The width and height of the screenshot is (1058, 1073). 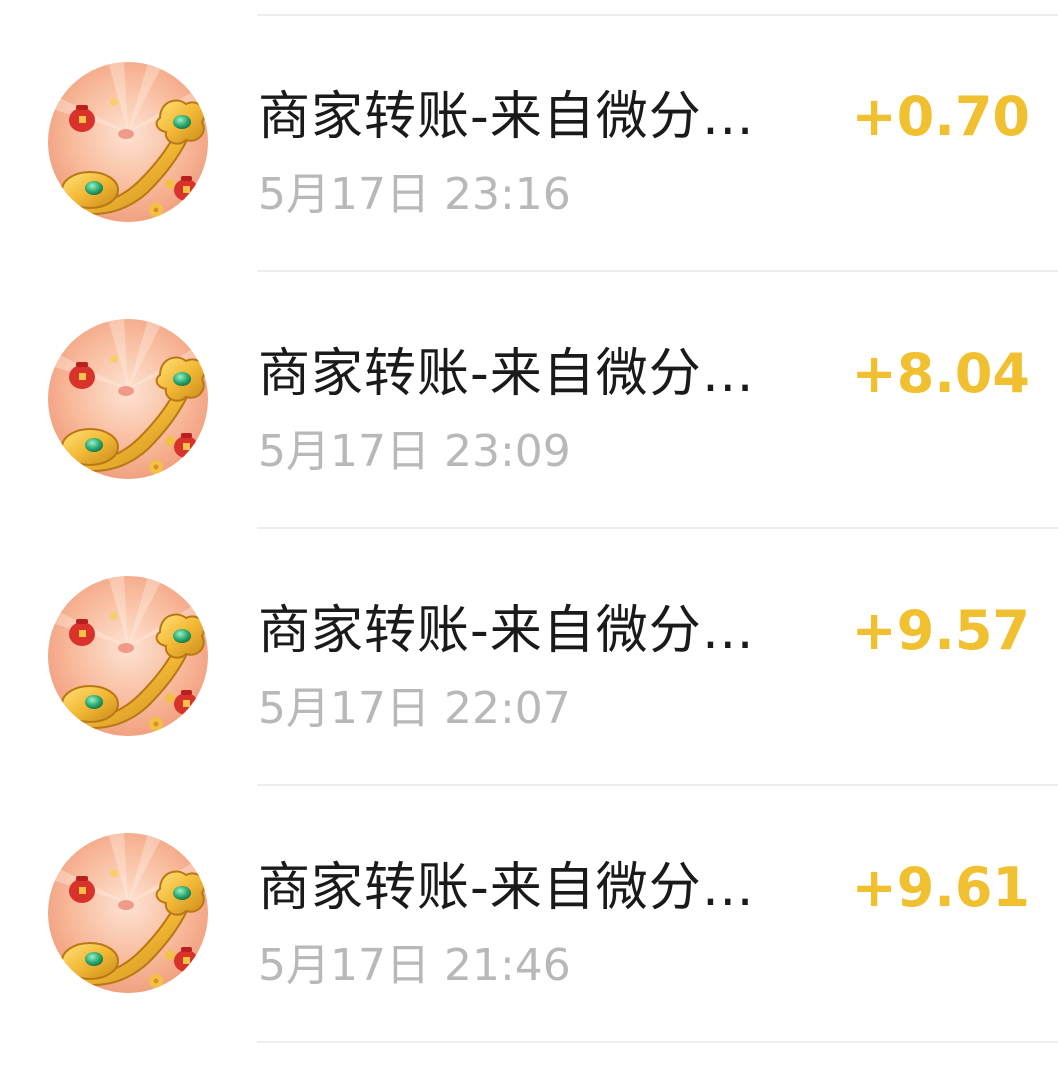 What do you see at coordinates (657, 1042) in the screenshot?
I see `divider` at bounding box center [657, 1042].